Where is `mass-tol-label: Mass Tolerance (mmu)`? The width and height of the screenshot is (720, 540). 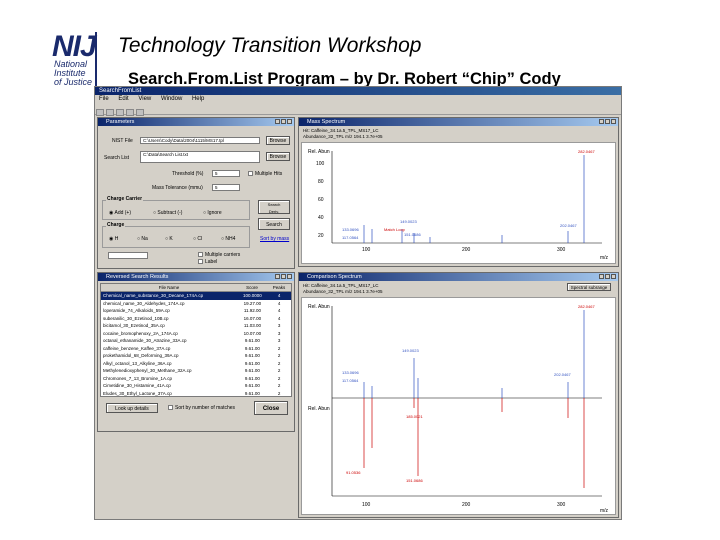
mass-tol-label: Mass Tolerance (mmu) is located at coordinates (177, 188).